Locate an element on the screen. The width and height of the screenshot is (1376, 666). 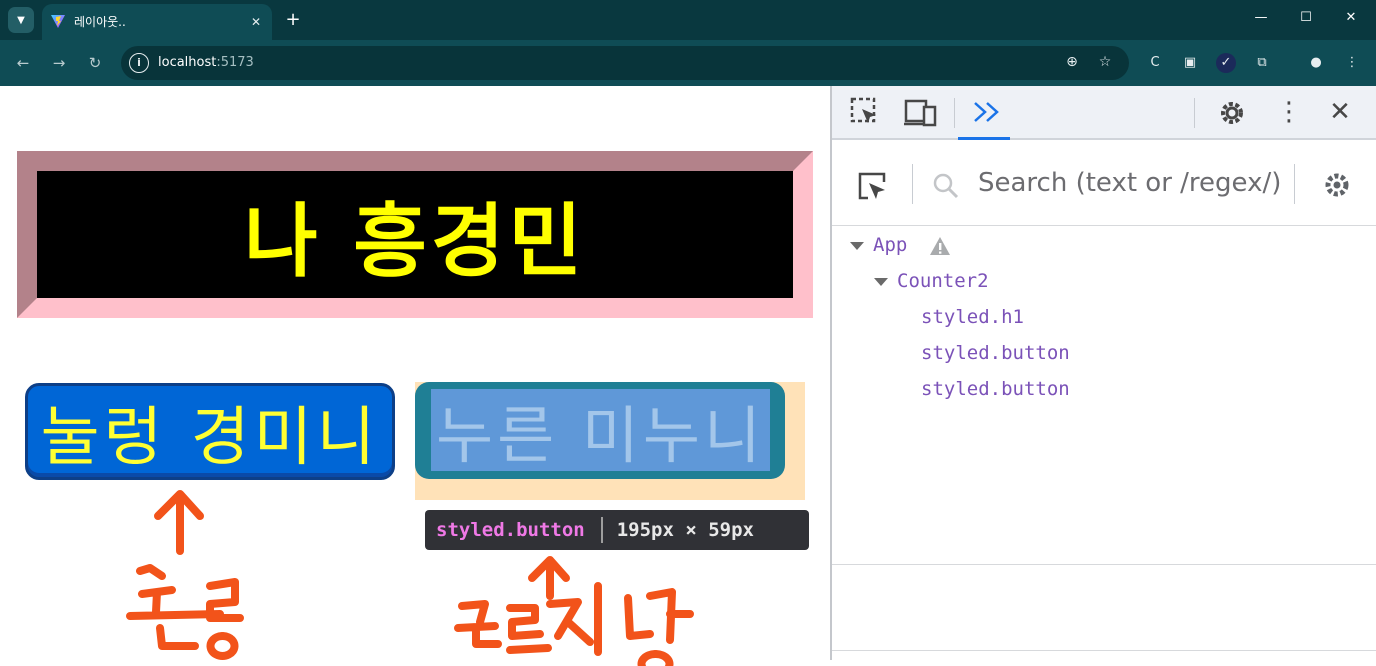
url-text: localhost:5173 is located at coordinates (206, 62).